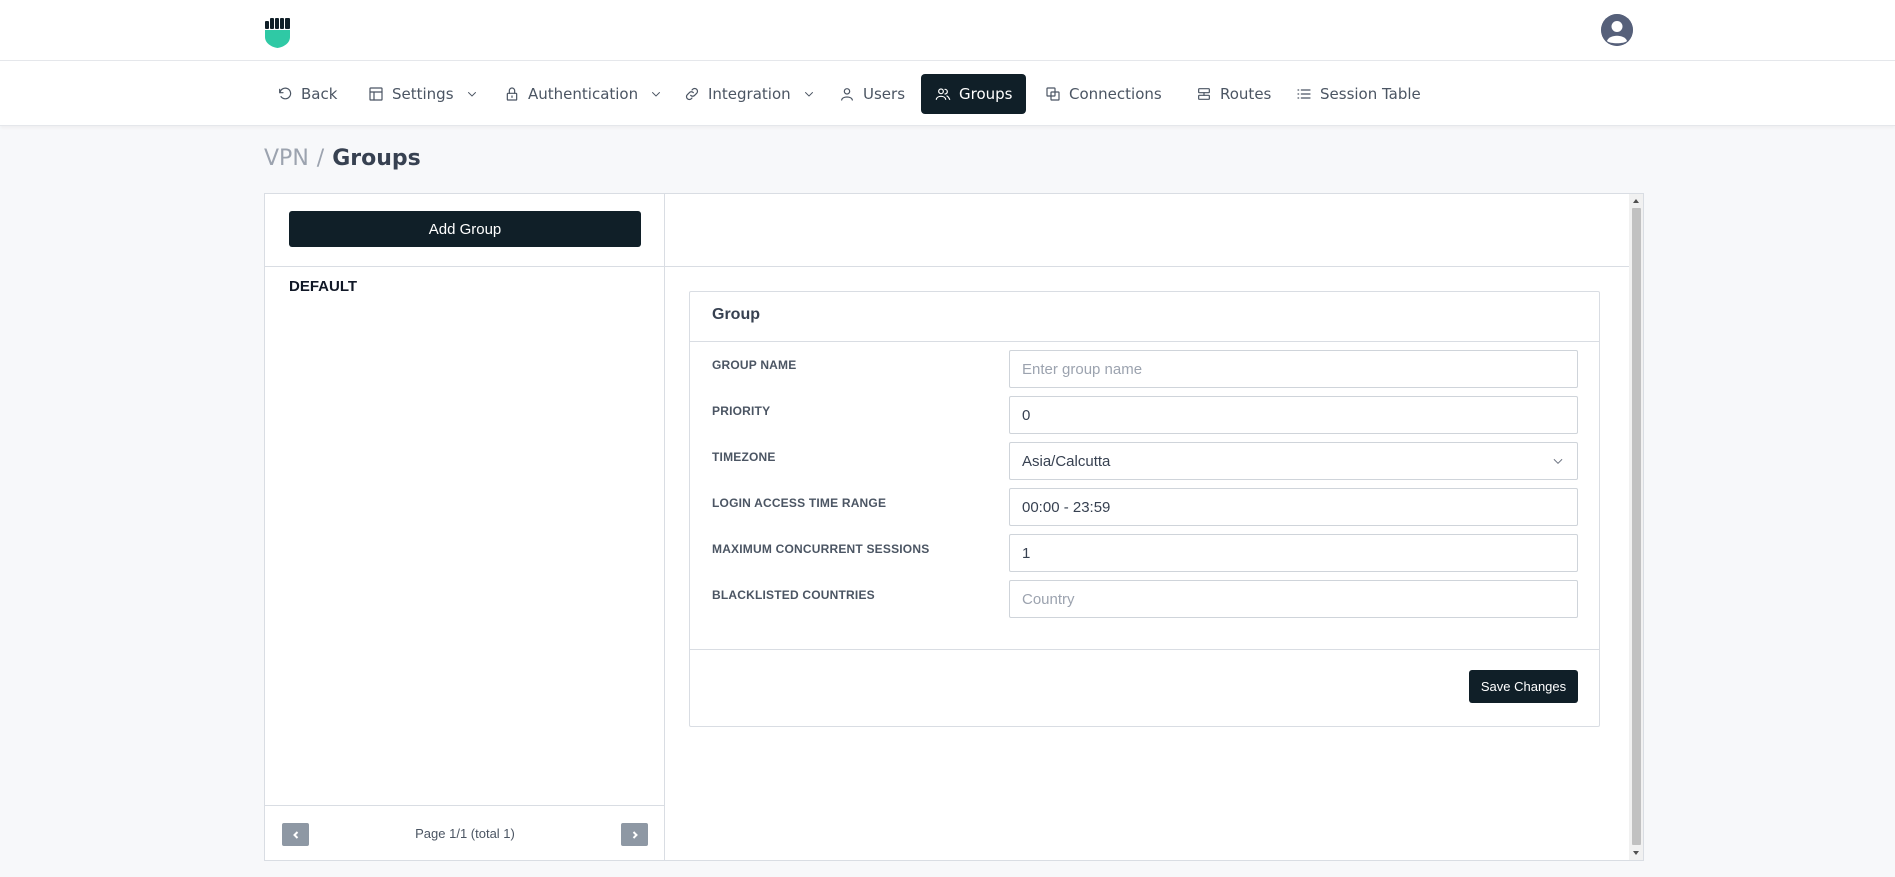 The height and width of the screenshot is (877, 1895). I want to click on layout-icon, so click(376, 94).